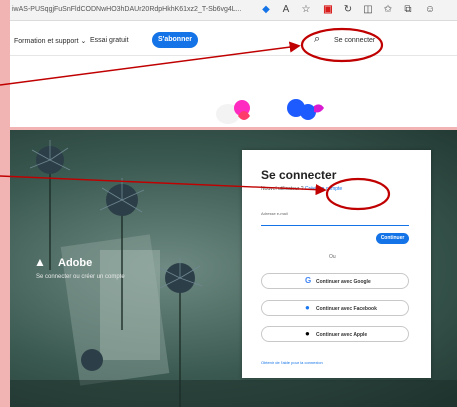 Image resolution: width=457 pixels, height=407 pixels. I want to click on favorites-icon: ✩, so click(388, 10).